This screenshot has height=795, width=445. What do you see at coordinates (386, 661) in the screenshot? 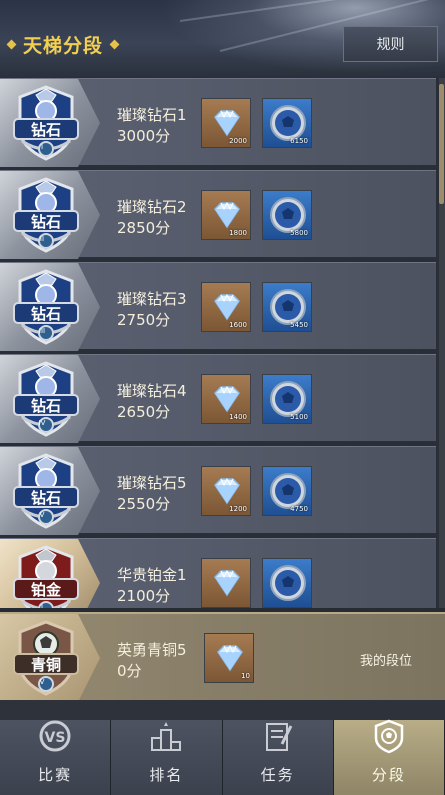
I see `my-rank-label: 我的段位` at bounding box center [386, 661].